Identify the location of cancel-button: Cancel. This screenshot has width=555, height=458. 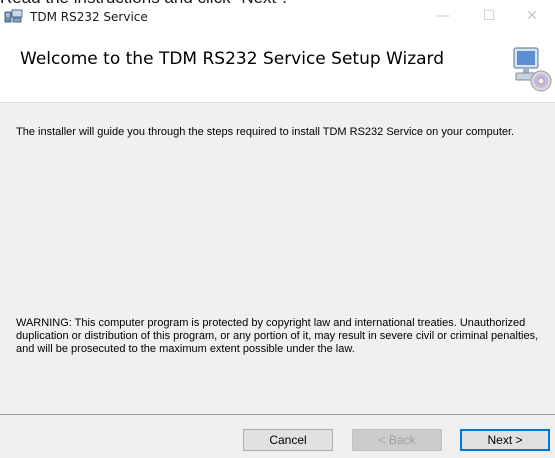
(288, 440).